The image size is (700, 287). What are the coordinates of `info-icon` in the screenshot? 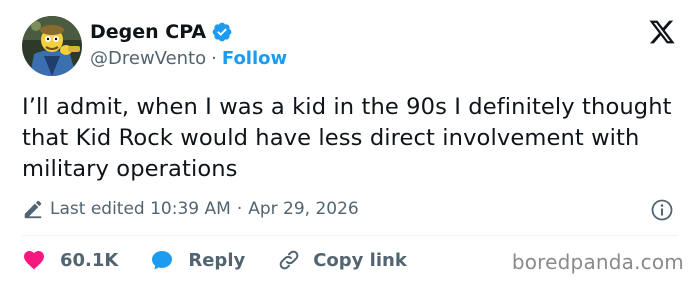 It's located at (662, 210).